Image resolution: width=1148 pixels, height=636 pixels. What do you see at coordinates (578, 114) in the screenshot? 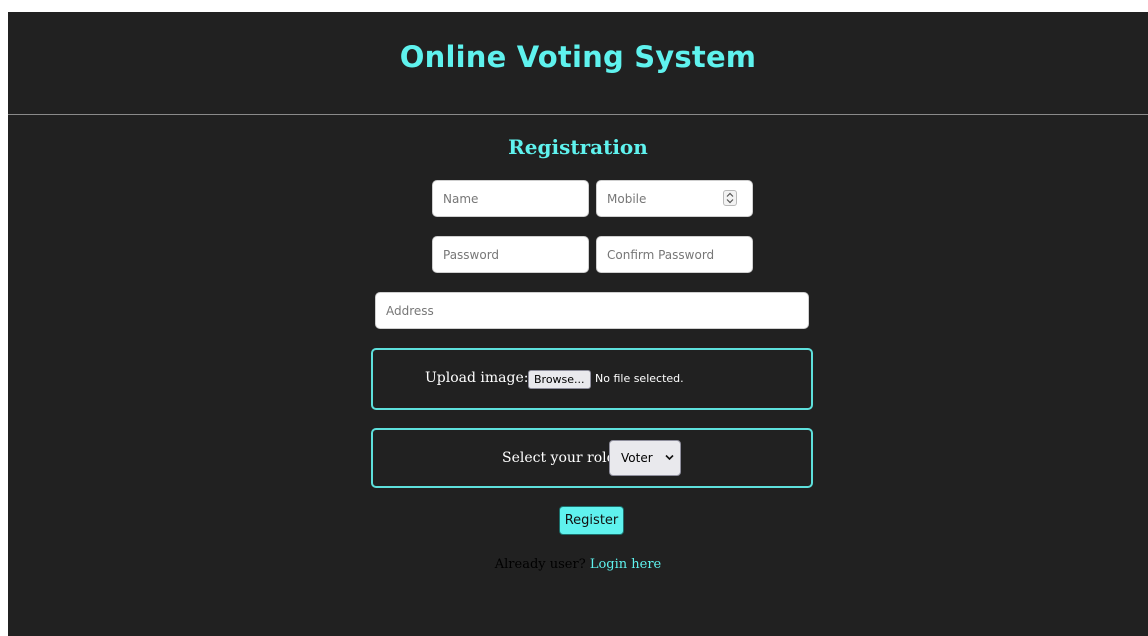
I see `header-divider` at bounding box center [578, 114].